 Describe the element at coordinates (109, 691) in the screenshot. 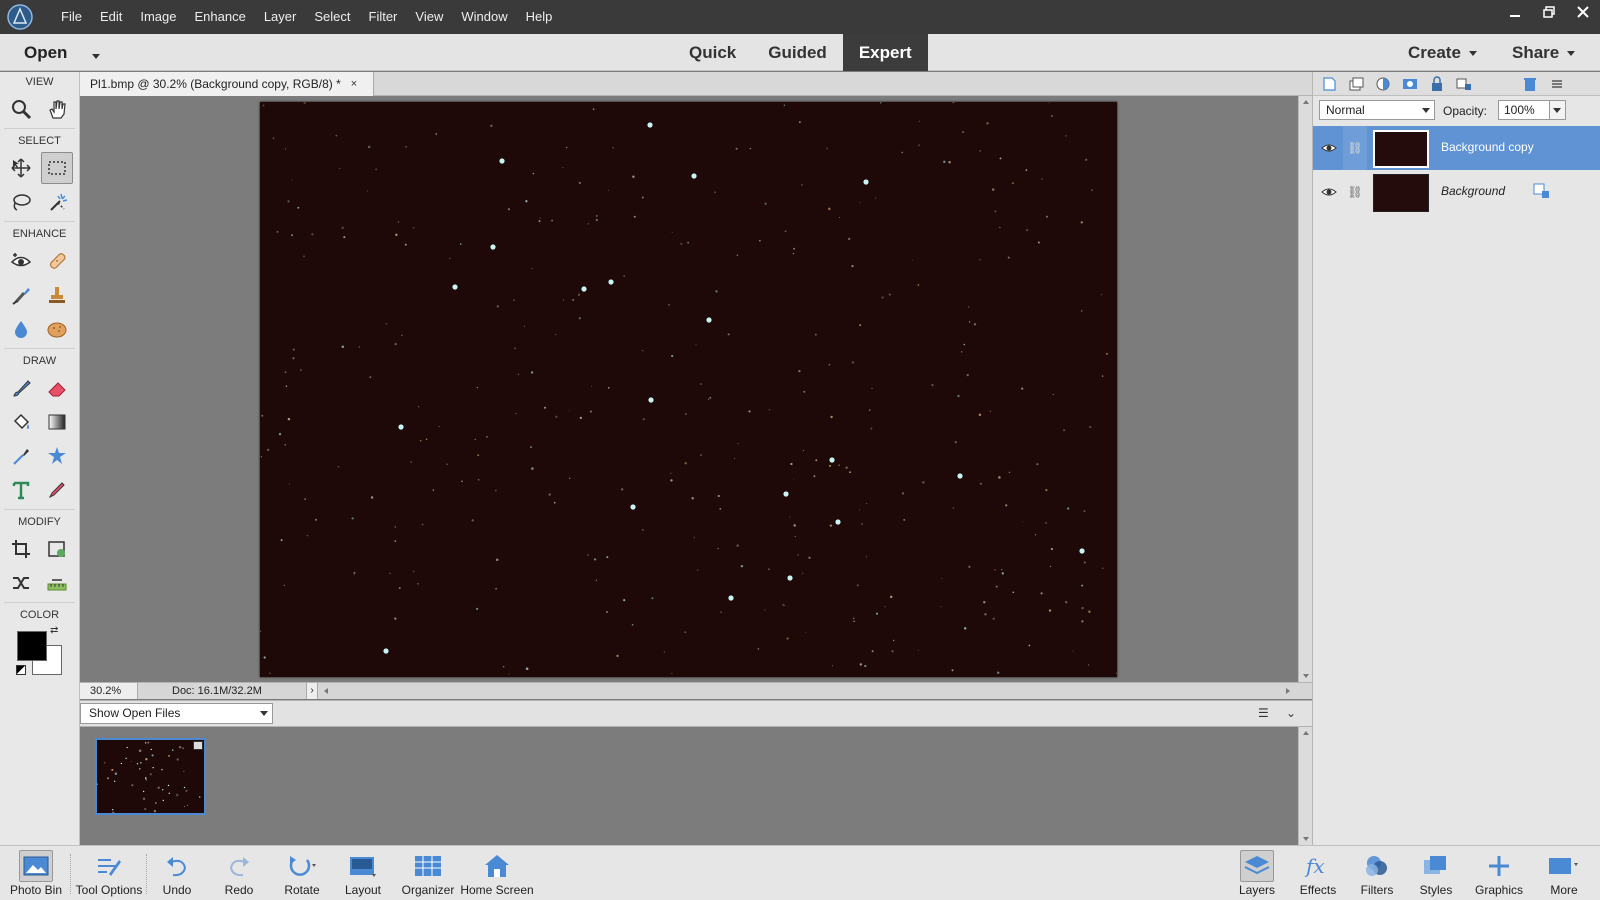

I see `zoom-readout: 30.2%` at that location.